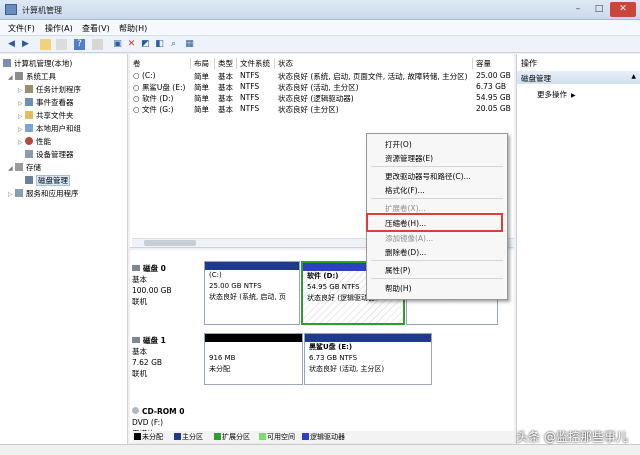  Describe the element at coordinates (19, 193) in the screenshot. I see `services-icon` at that location.